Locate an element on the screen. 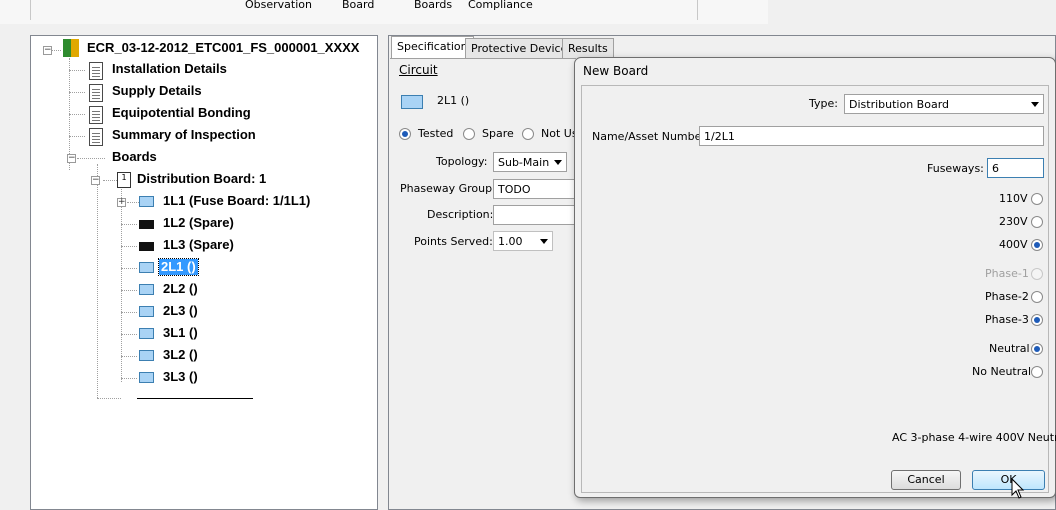 This screenshot has height=510, width=1056. tree-item-spare-circuit: 1L2 (Spare) is located at coordinates (198, 223).